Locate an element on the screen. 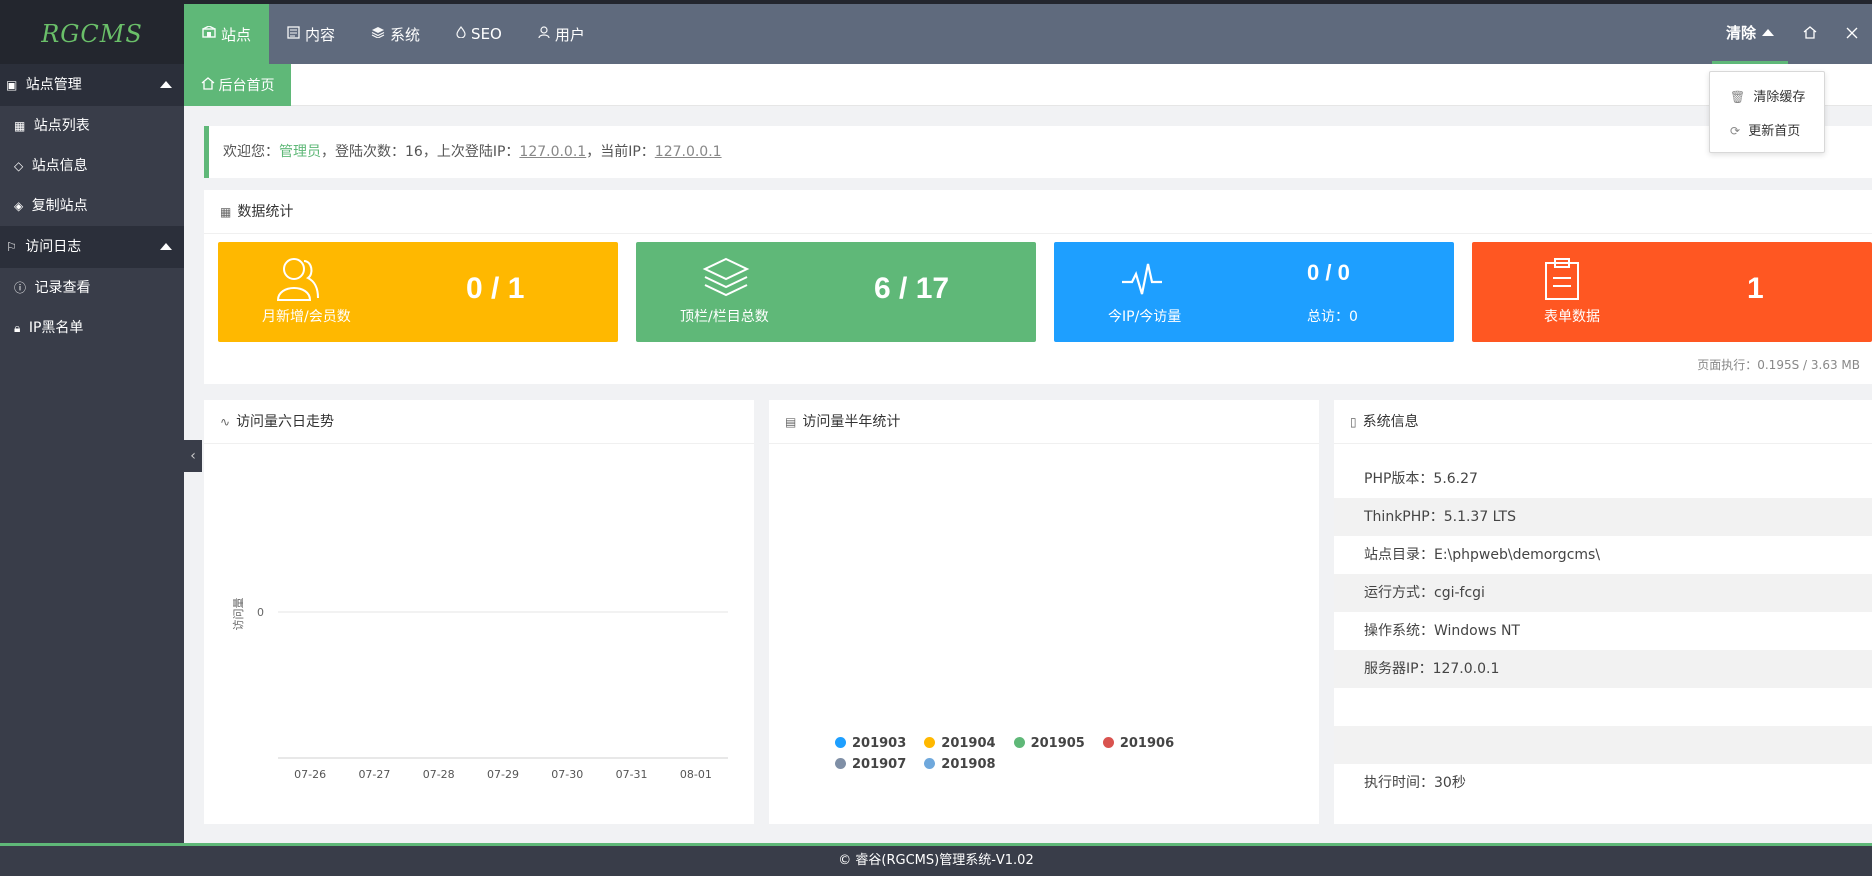 This screenshot has width=1872, height=876. x-tick-label: 07-26 is located at coordinates (310, 774).